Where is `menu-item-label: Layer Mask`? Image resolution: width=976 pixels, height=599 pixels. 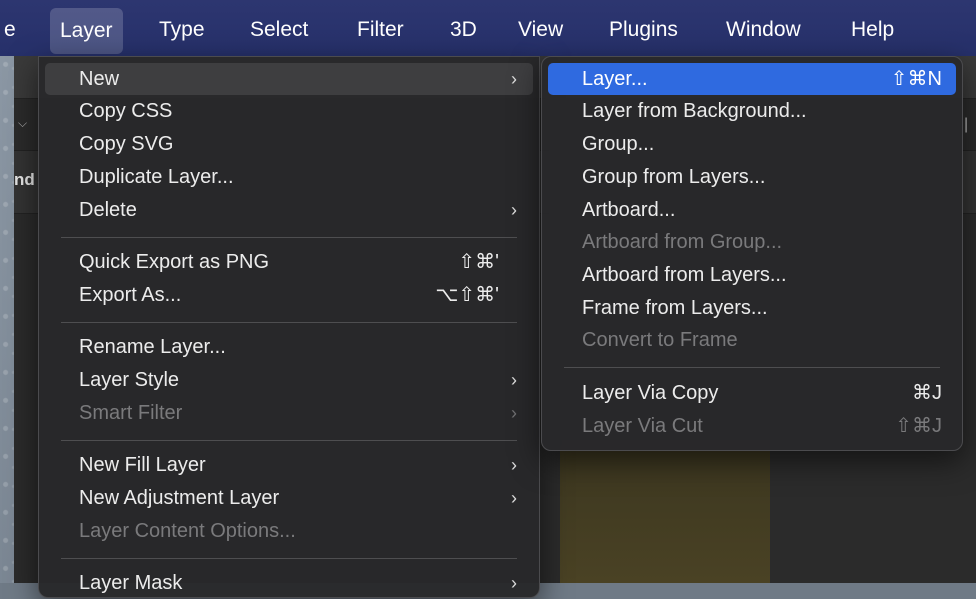
menu-item-label: Layer Mask is located at coordinates (131, 583).